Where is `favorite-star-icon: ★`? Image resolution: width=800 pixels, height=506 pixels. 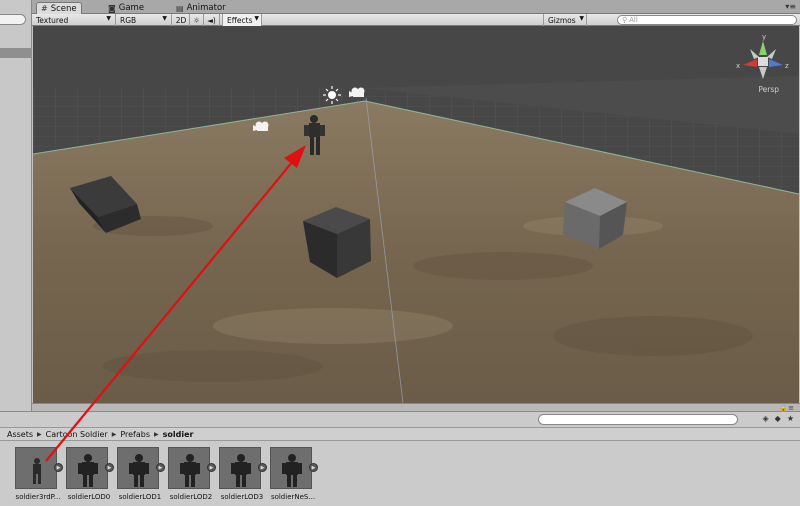 favorite-star-icon: ★ is located at coordinates (790, 418).